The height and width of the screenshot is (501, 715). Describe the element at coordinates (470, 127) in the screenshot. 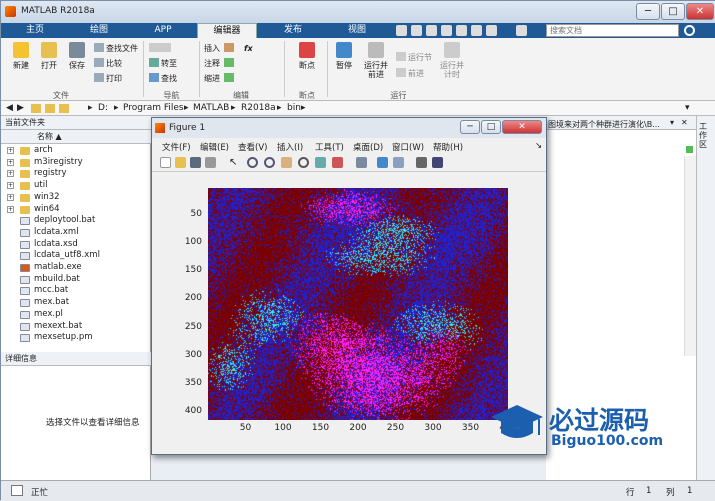

I see `fig-minimize-button: ─` at that location.